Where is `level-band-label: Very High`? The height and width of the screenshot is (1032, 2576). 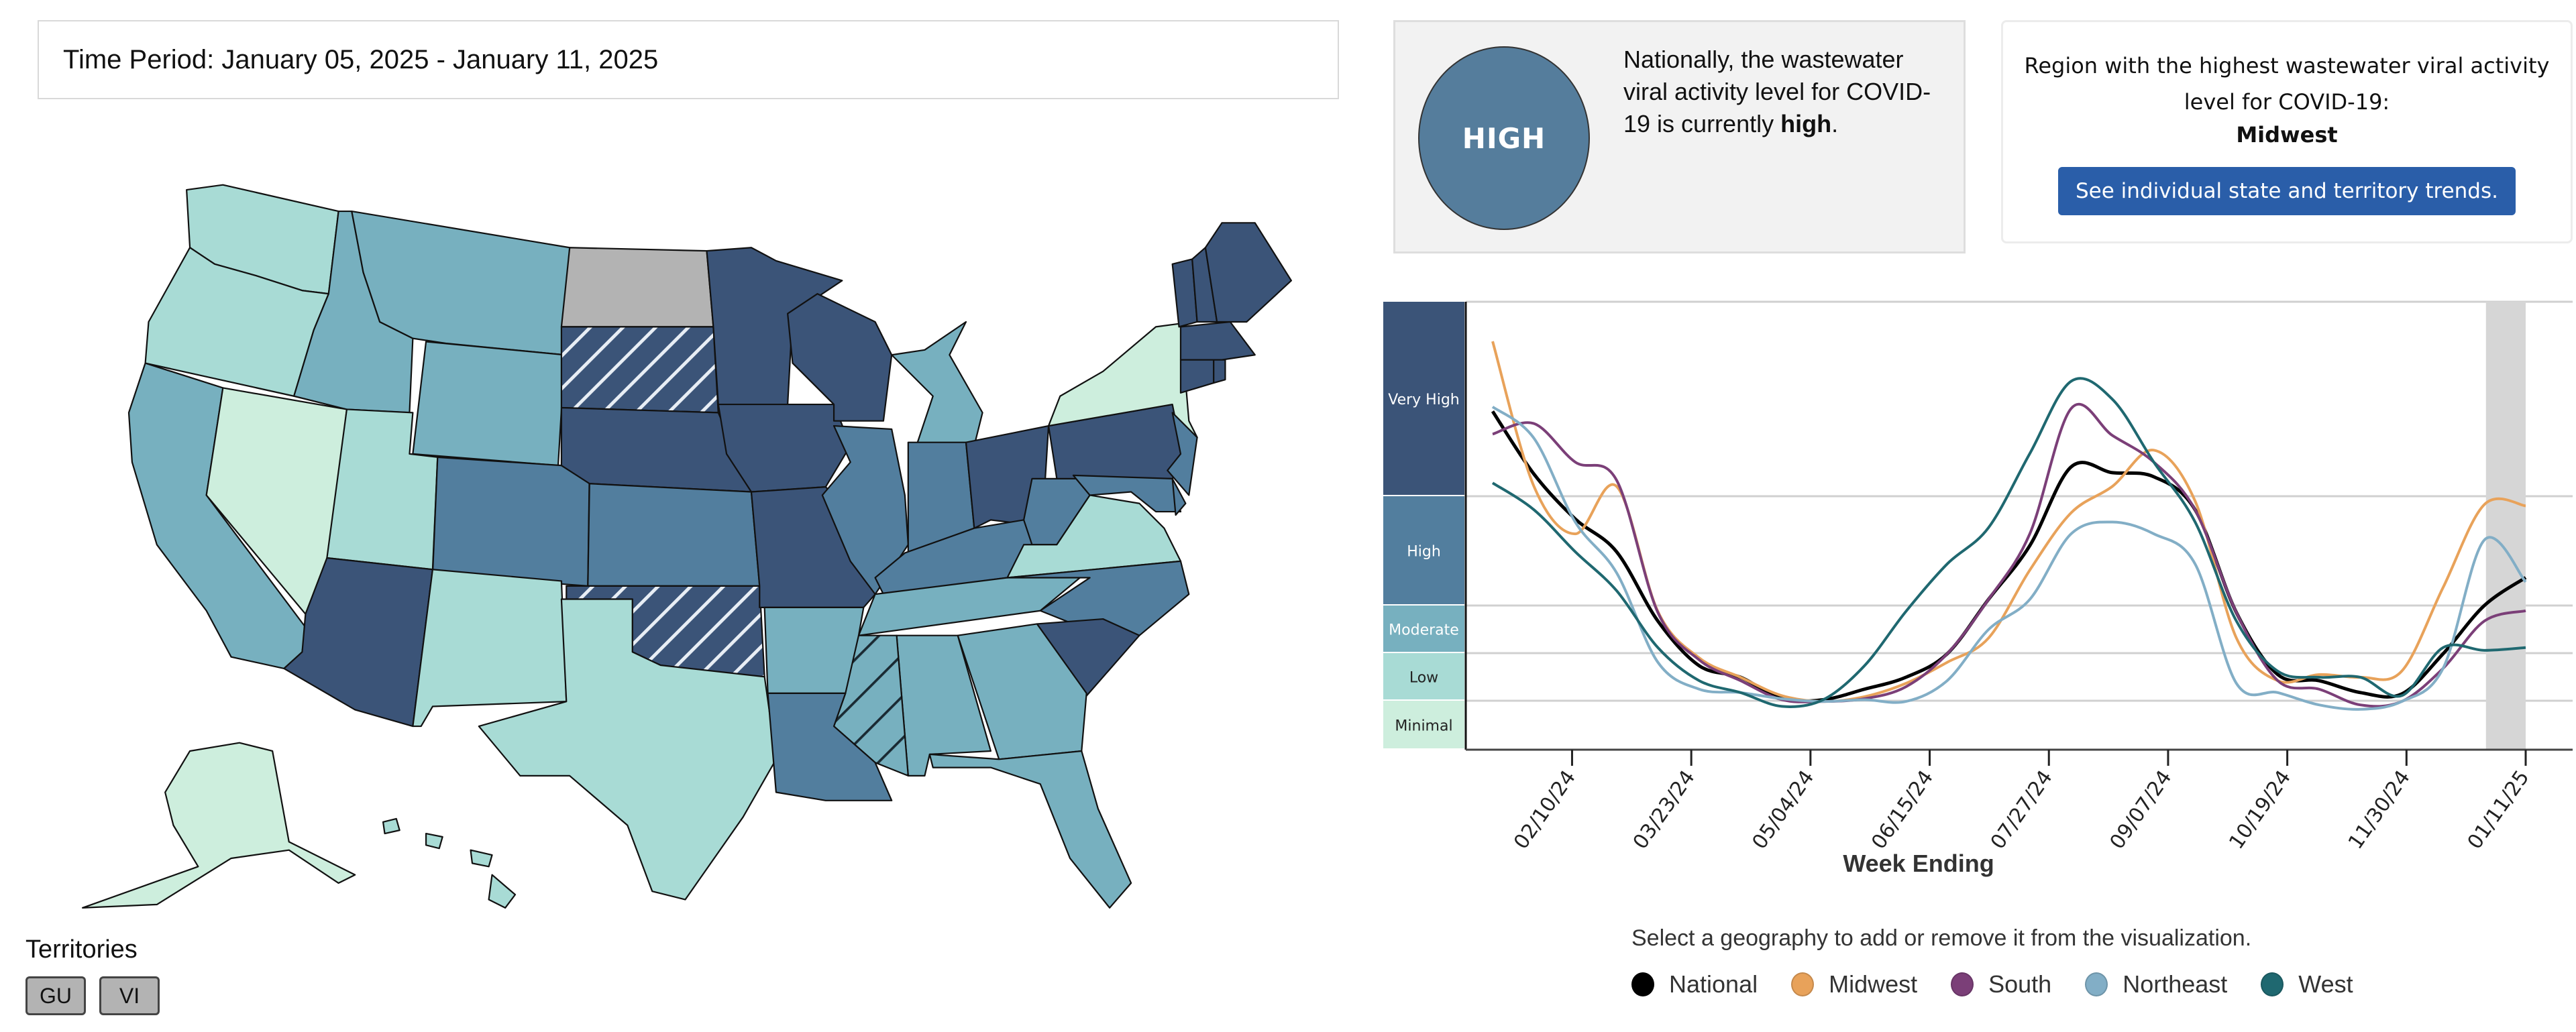 level-band-label: Very High is located at coordinates (1424, 400).